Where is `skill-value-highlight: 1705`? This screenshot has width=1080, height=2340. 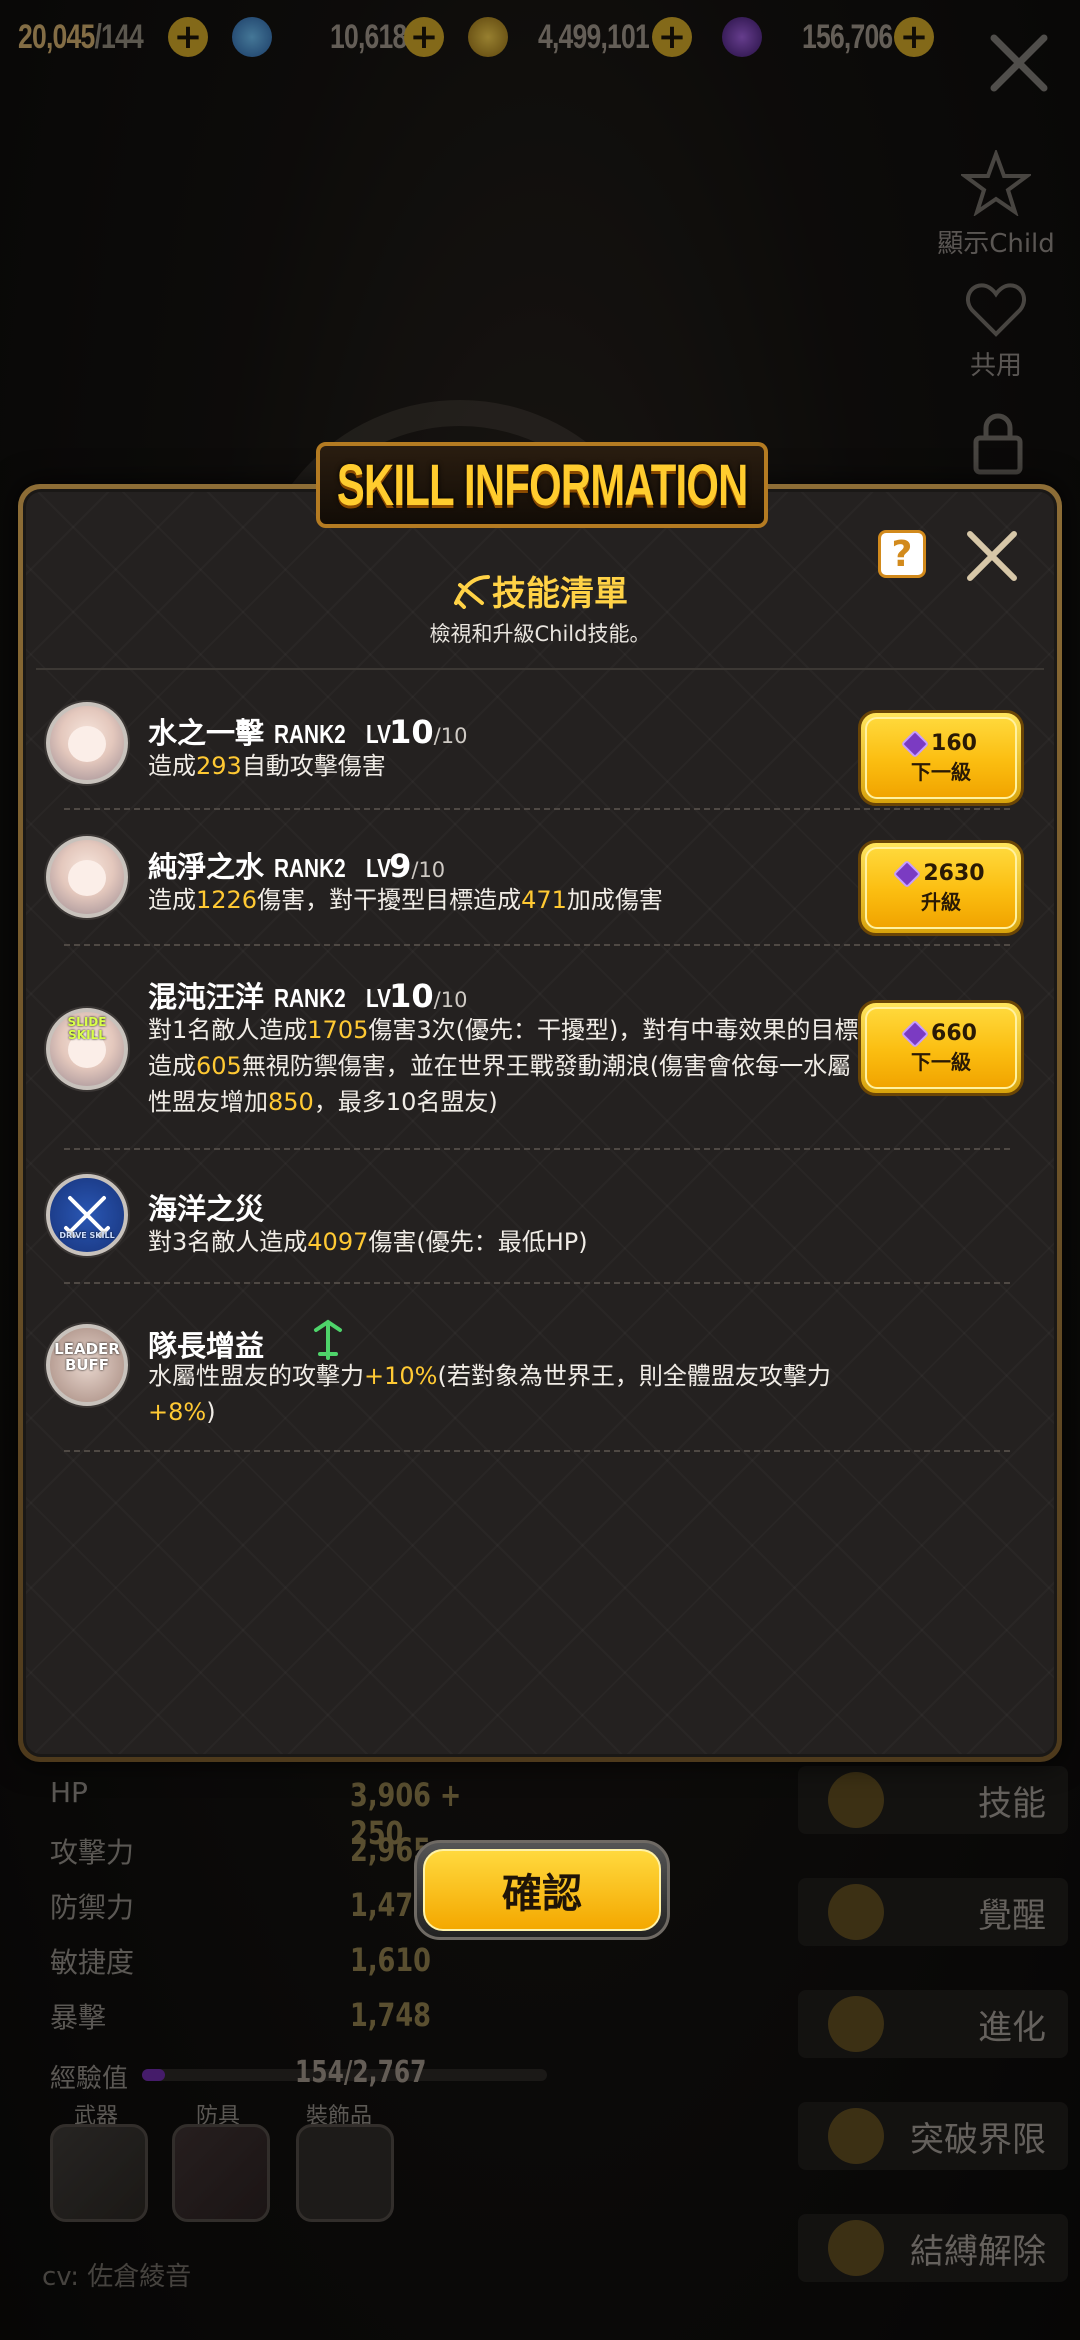
skill-value-highlight: 1705 is located at coordinates (338, 1030).